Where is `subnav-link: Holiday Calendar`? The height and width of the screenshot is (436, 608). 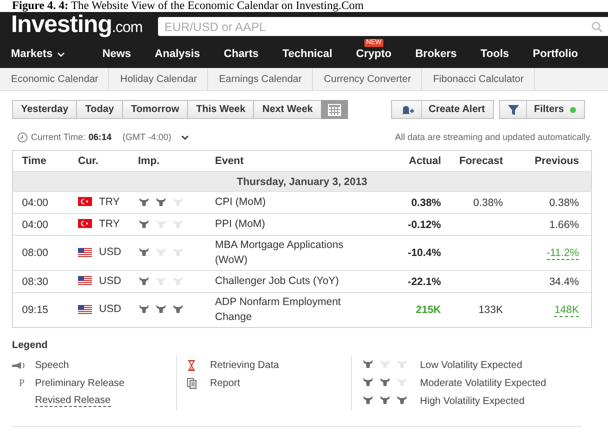
subnav-link: Holiday Calendar is located at coordinates (158, 79).